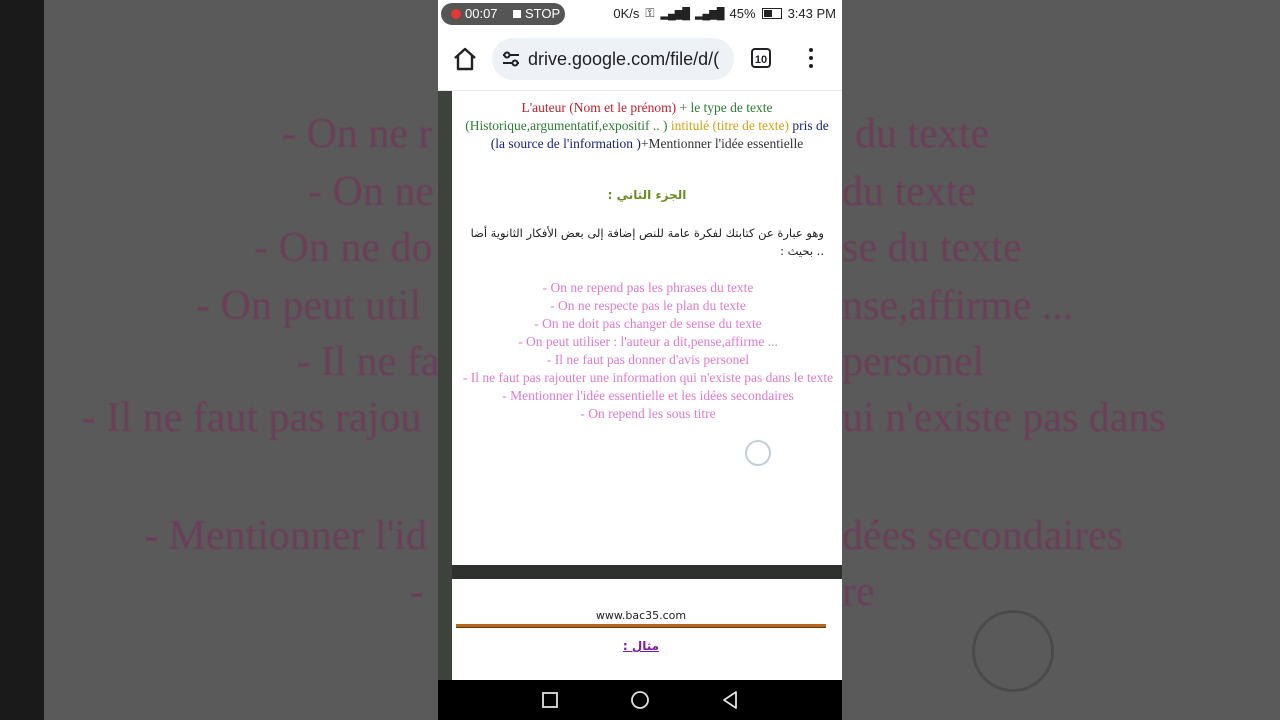  I want to click on bg-text-line: re, so click(858, 592).